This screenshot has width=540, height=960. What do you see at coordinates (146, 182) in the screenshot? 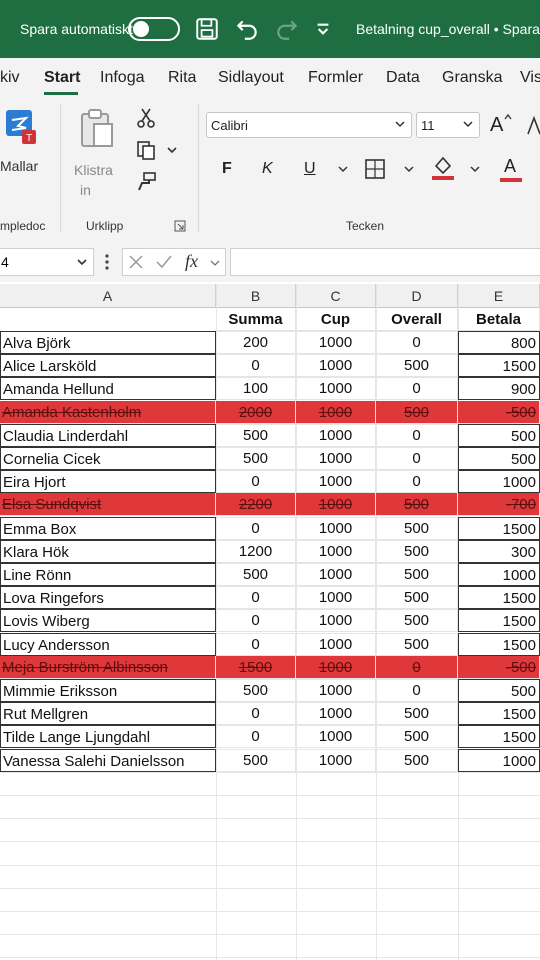
I see `format-painter-icon` at bounding box center [146, 182].